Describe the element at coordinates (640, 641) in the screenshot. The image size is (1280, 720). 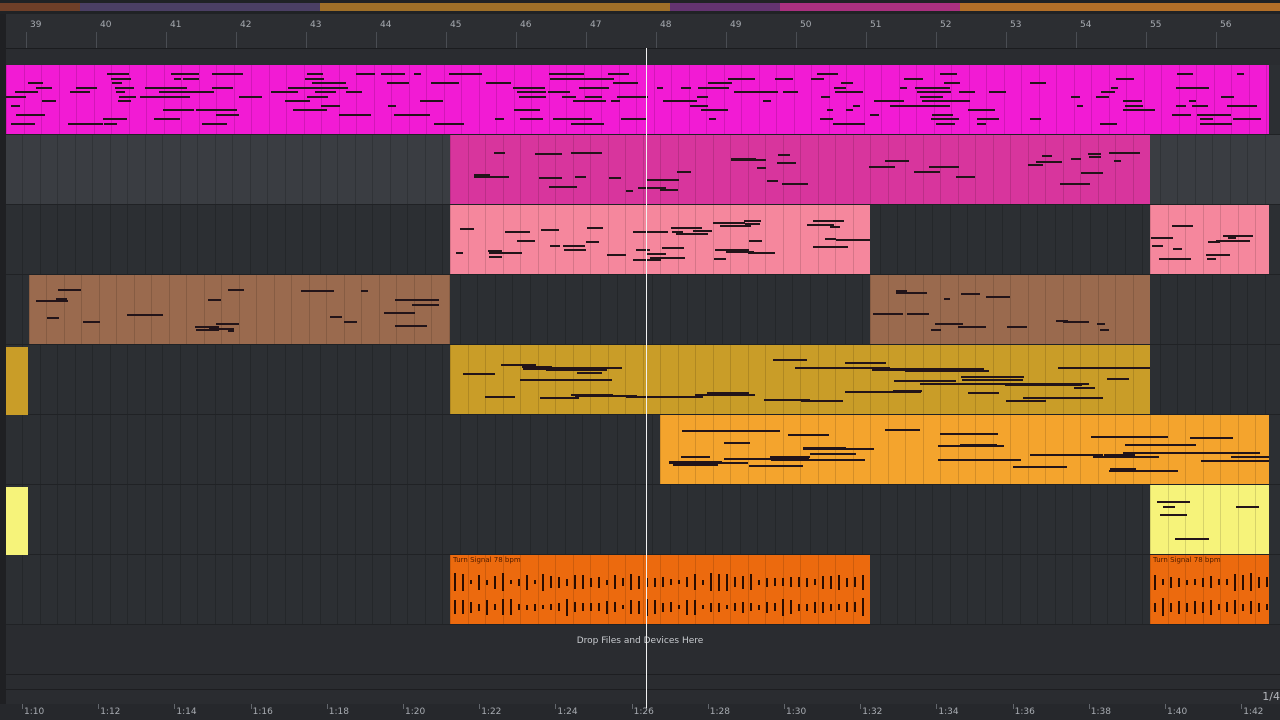
I see `drop-zone-text: Drop Files and Devices Here` at that location.